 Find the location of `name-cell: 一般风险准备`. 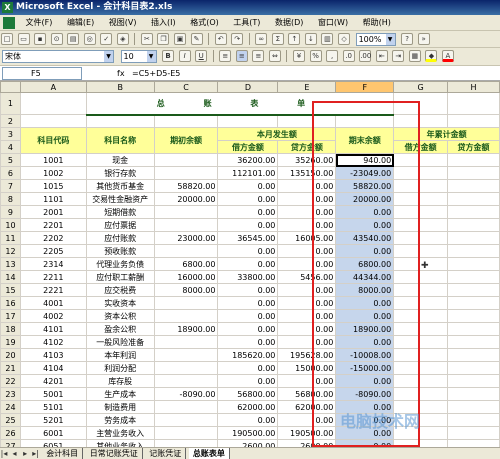

name-cell: 一般风险准备 is located at coordinates (120, 342).